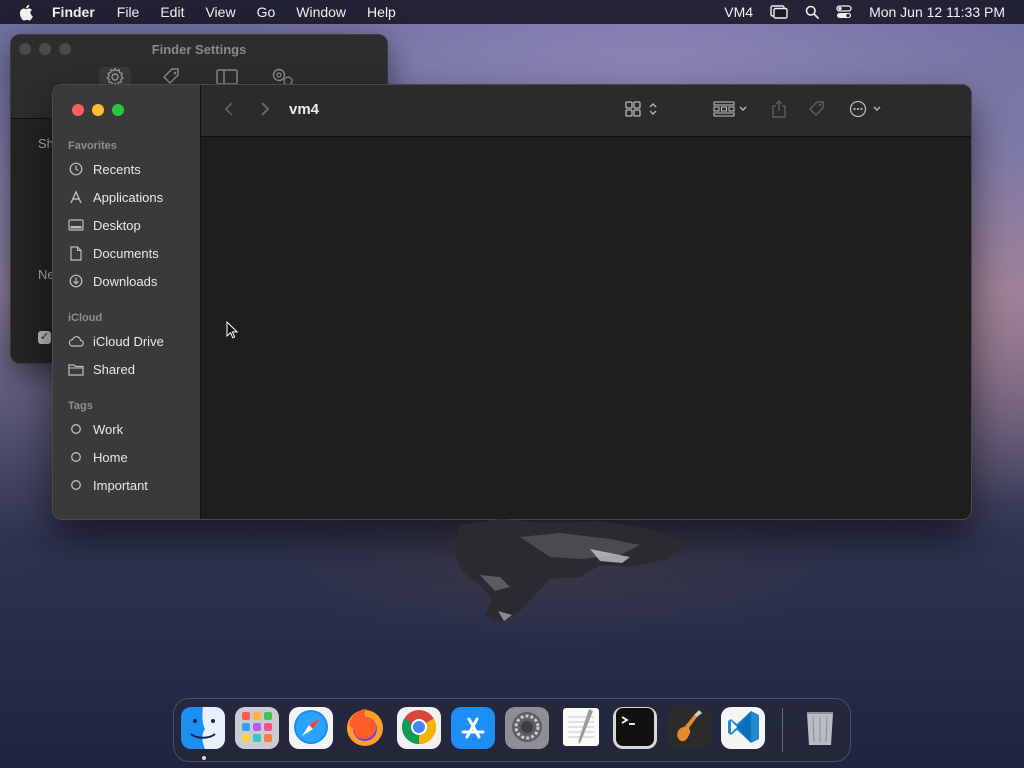 Image resolution: width=1024 pixels, height=768 pixels. I want to click on sidebar-item-label: Applications, so click(128, 197).